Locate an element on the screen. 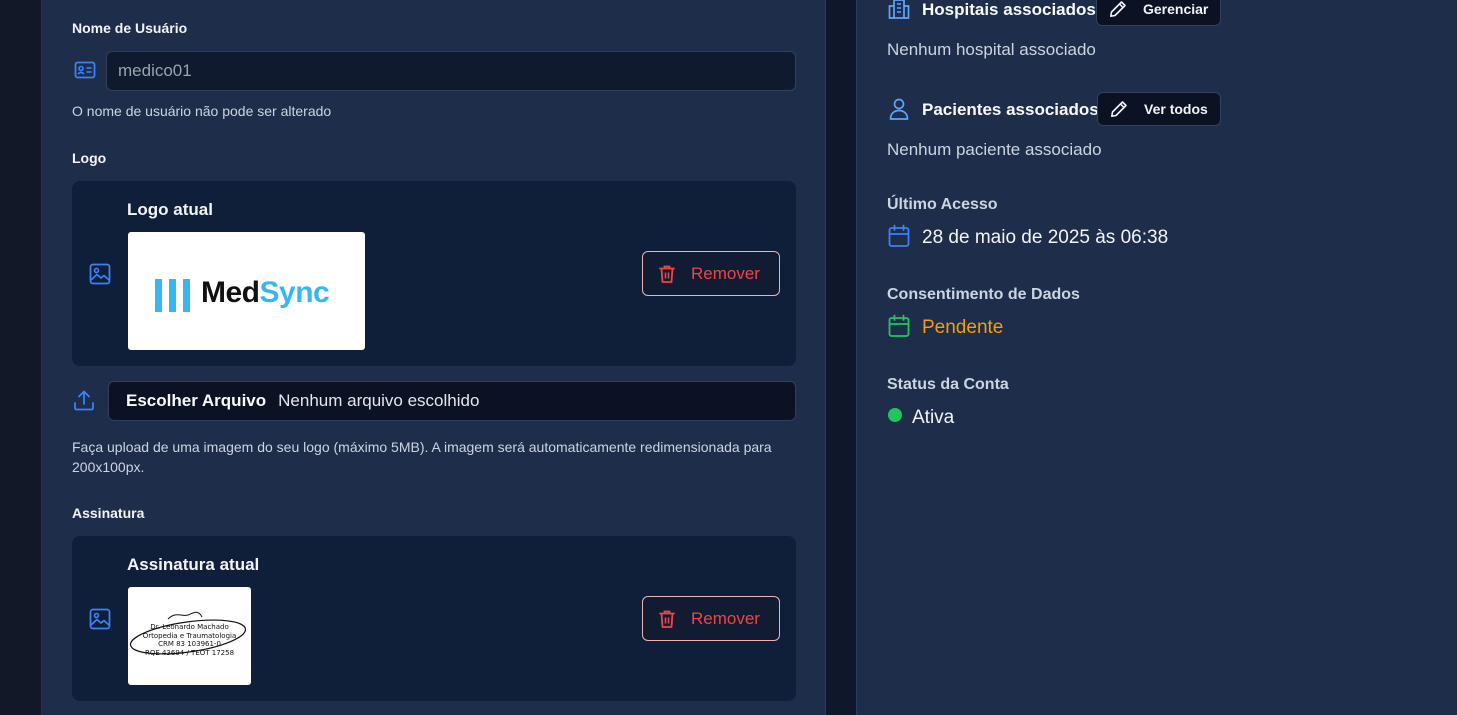 Image resolution: width=1457 pixels, height=715 pixels. account-status-label: Status da Conta is located at coordinates (948, 384).